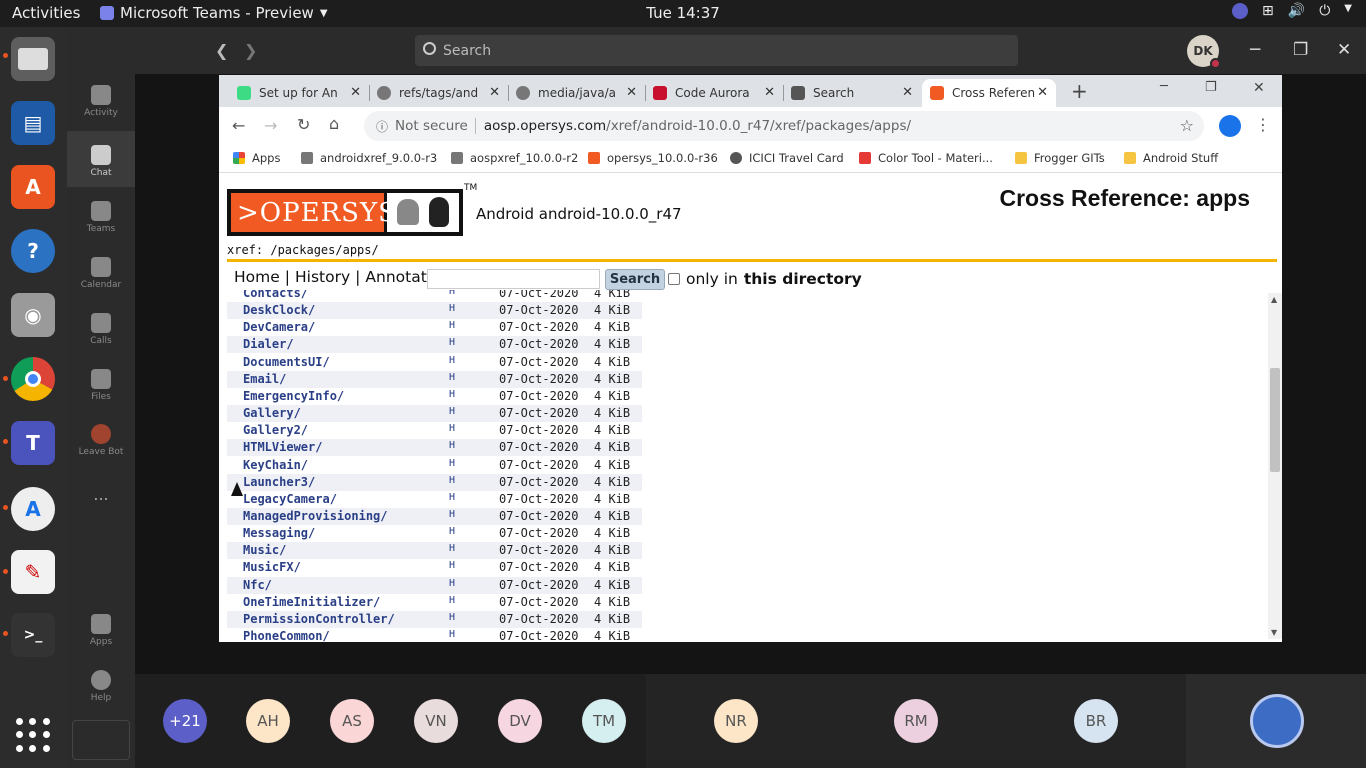 This screenshot has width=1366, height=768. What do you see at coordinates (1060, 158) in the screenshot?
I see `bookmark-folder: Frogger GITs` at bounding box center [1060, 158].